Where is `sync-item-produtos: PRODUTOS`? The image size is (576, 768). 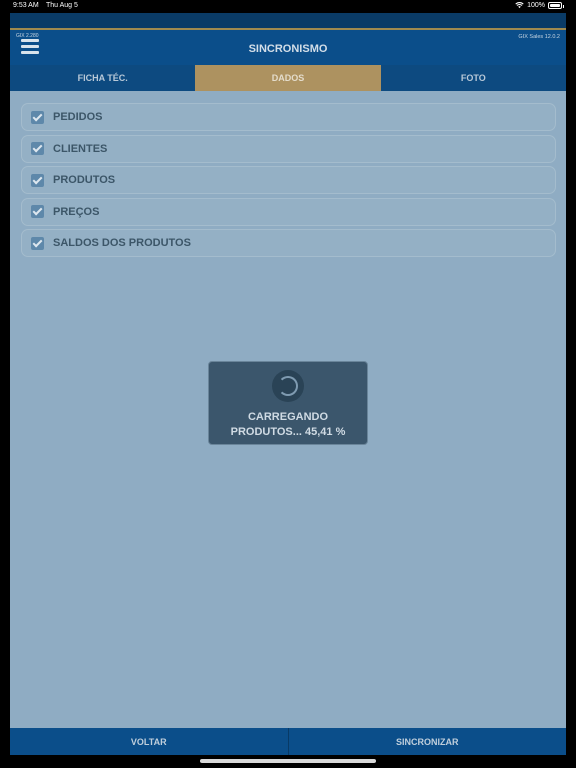
sync-item-produtos: PRODUTOS is located at coordinates (288, 180).